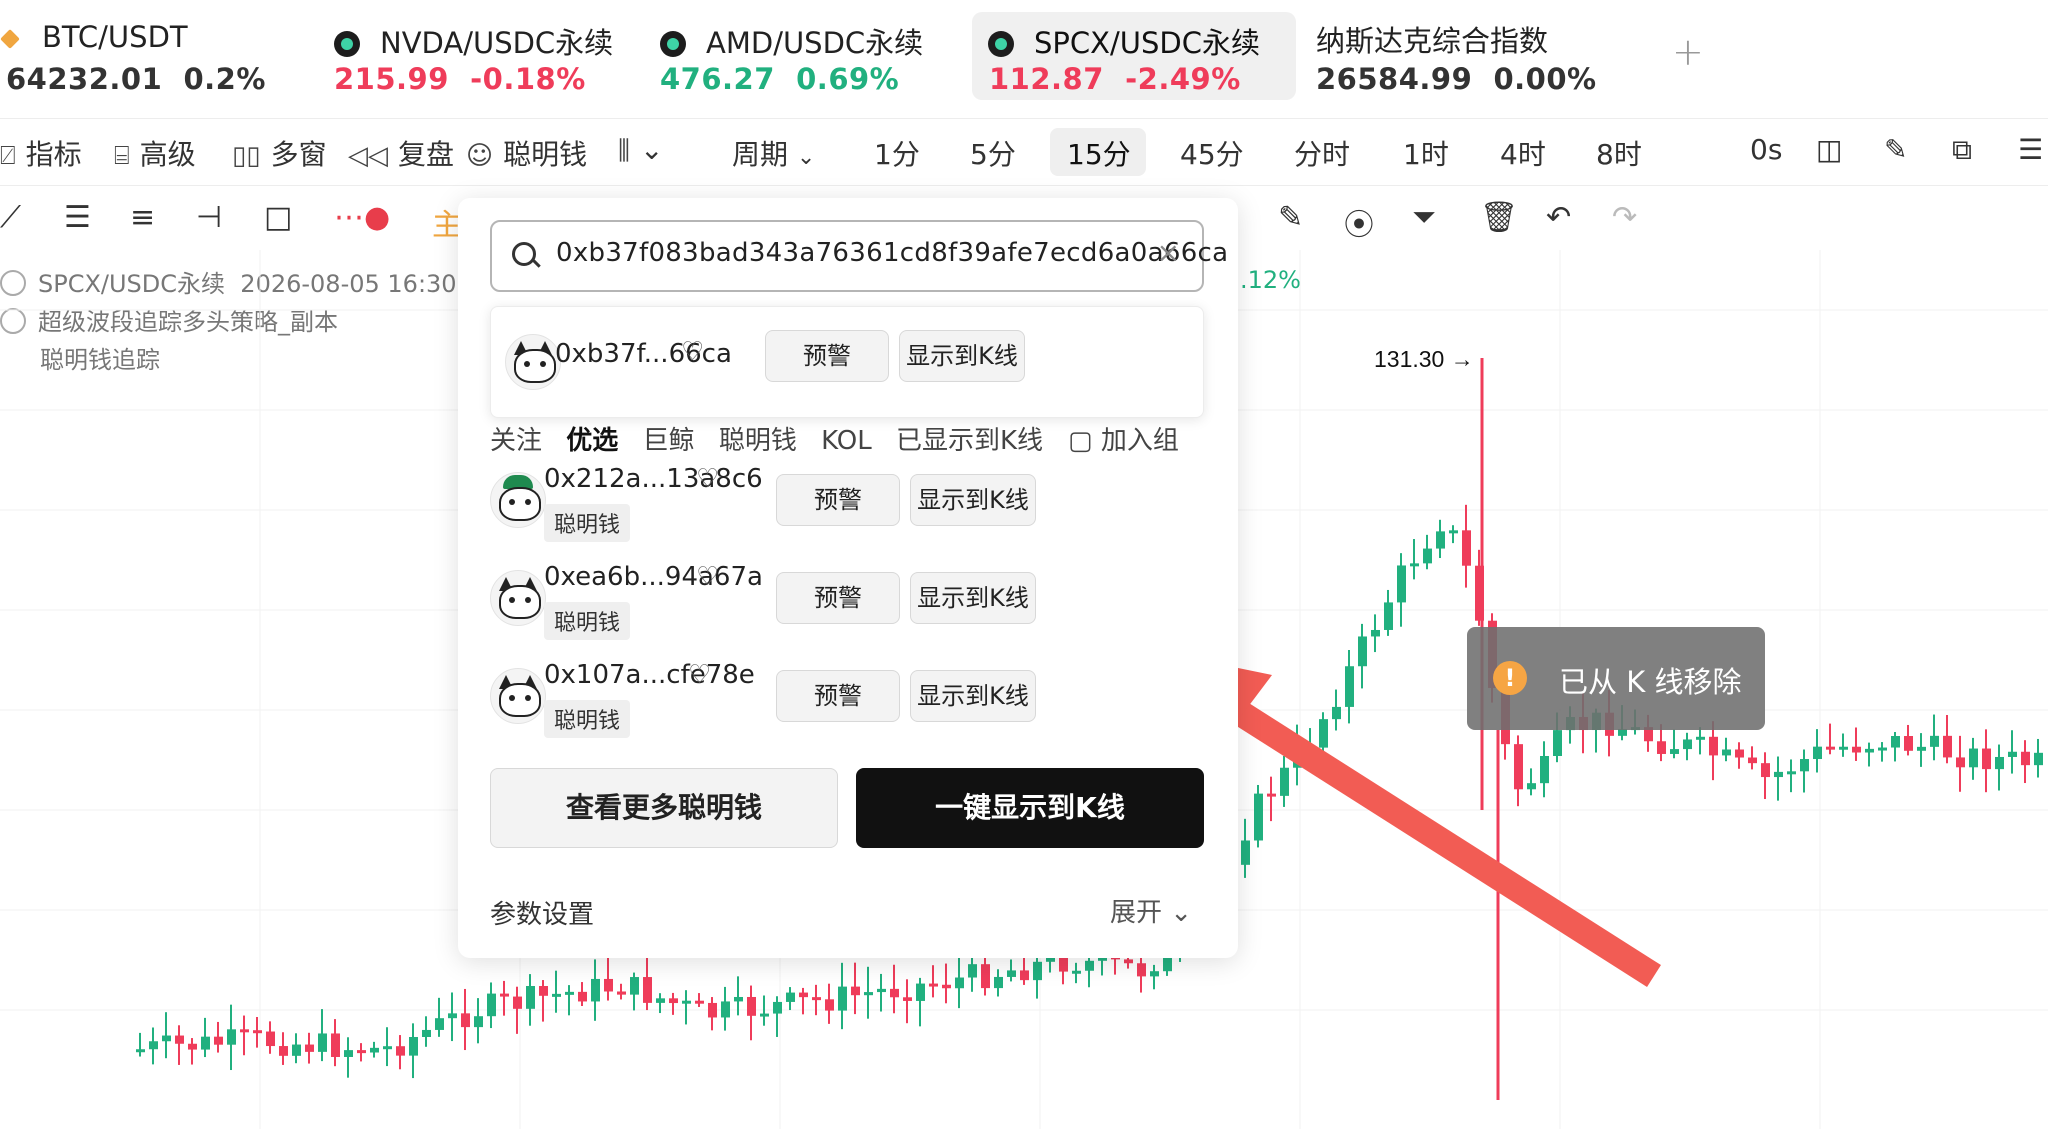 This screenshot has height=1129, width=2048. Describe the element at coordinates (484, 50) in the screenshot. I see `ticker-tab-nvda: NVDA/USDC永续 215.99 -0.18%` at that location.